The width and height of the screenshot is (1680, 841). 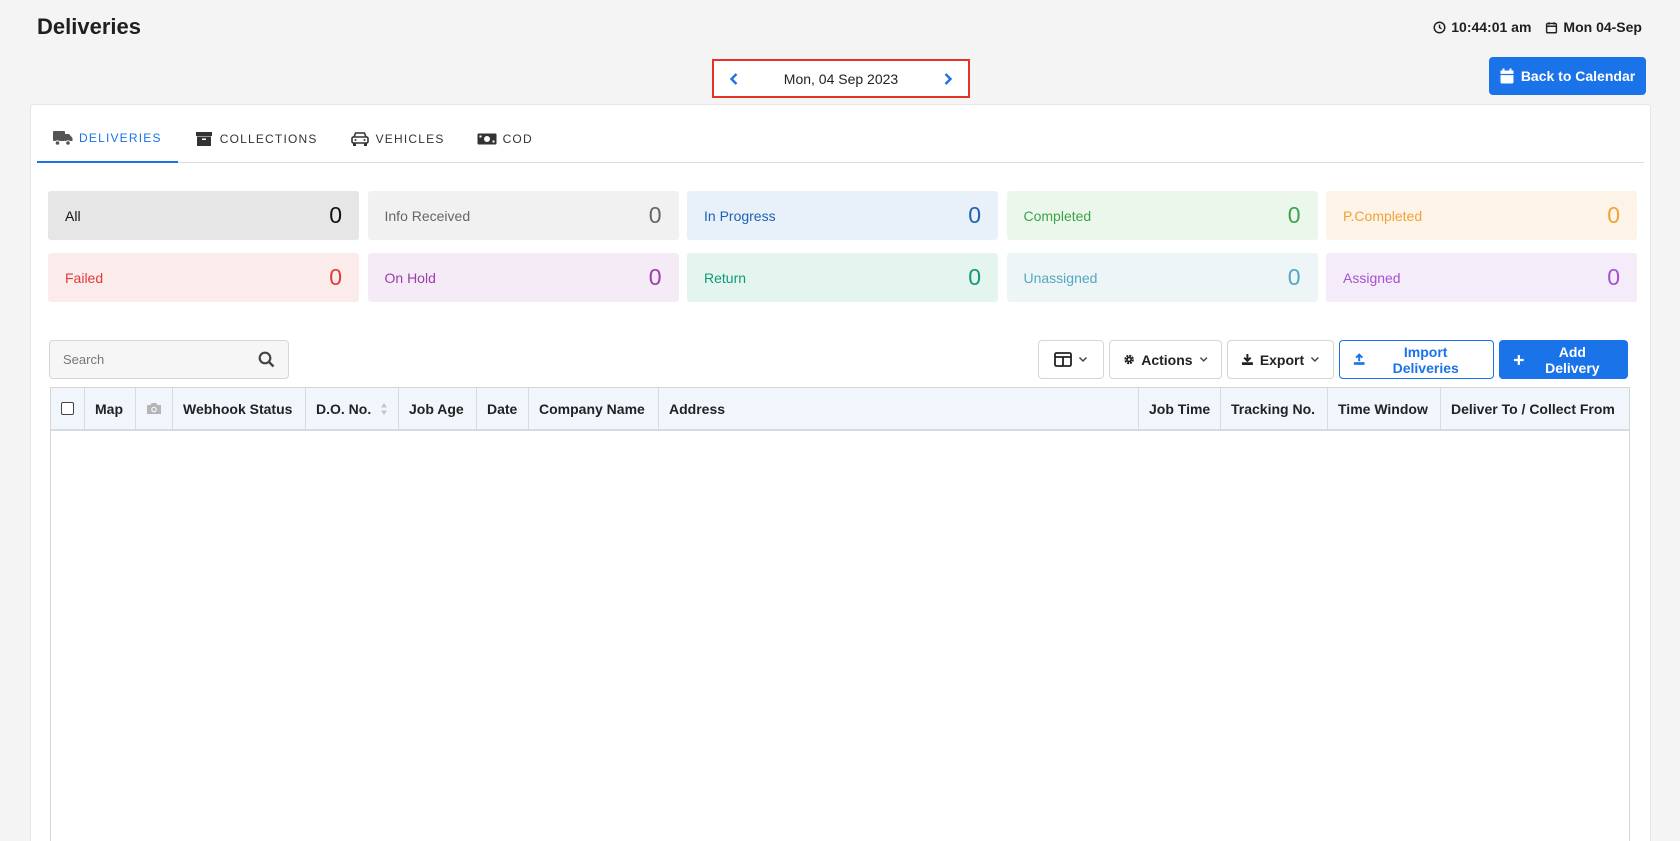 I want to click on column-header-job-age: Job Age, so click(x=438, y=408).